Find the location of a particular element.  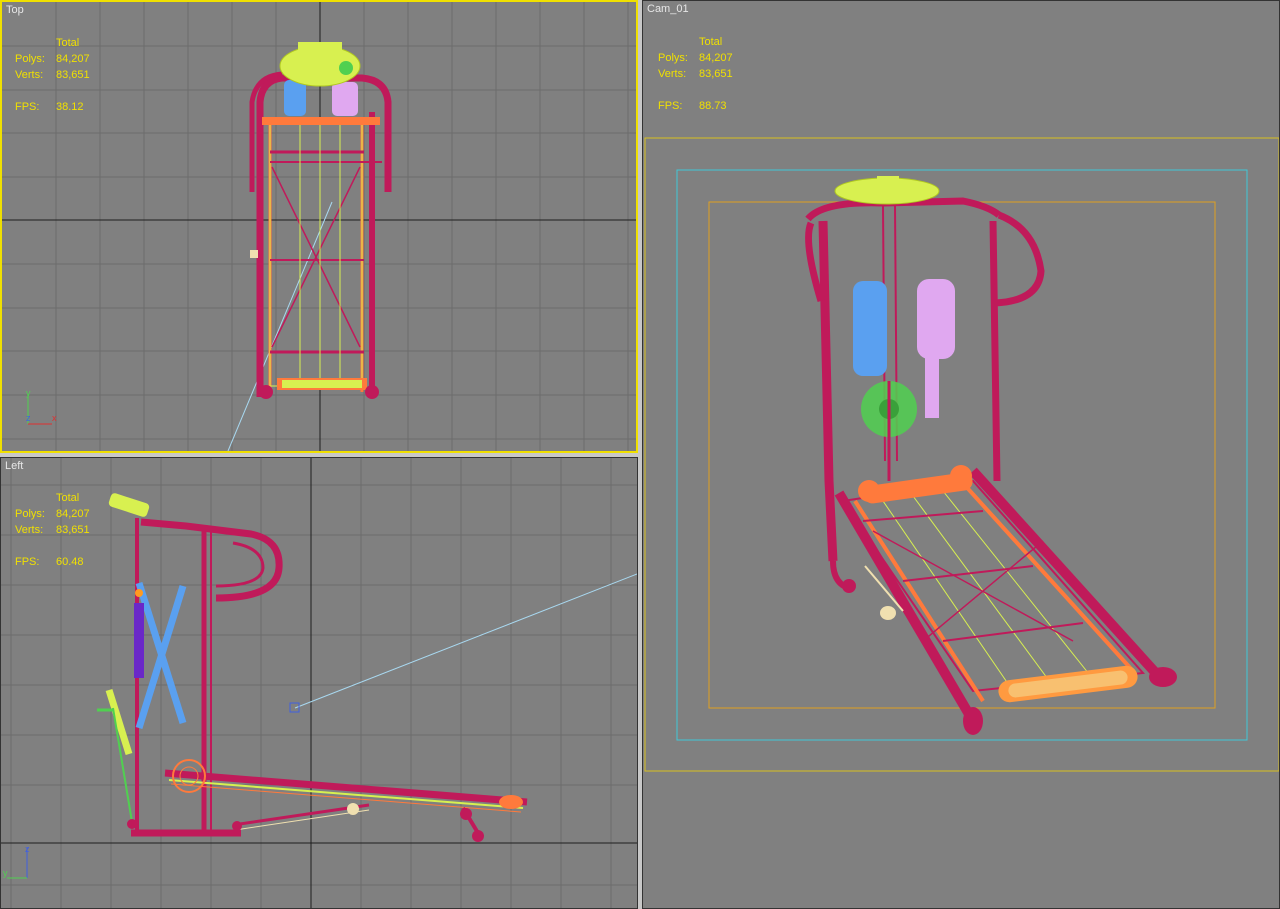

axis-tripod-left: z y is located at coordinates (16, 861).